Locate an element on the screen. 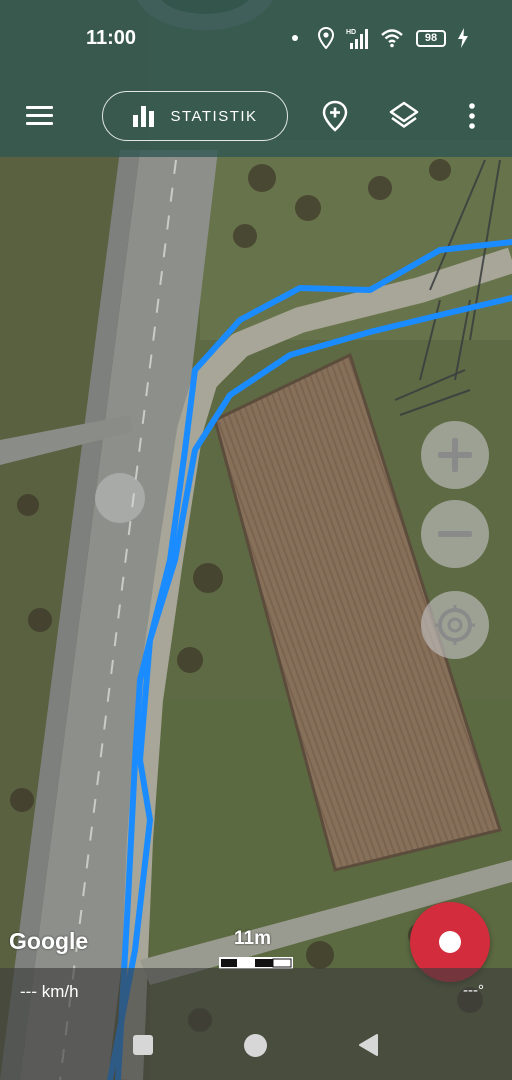 The width and height of the screenshot is (512, 1080). triangle-back-icon is located at coordinates (368, 1045).